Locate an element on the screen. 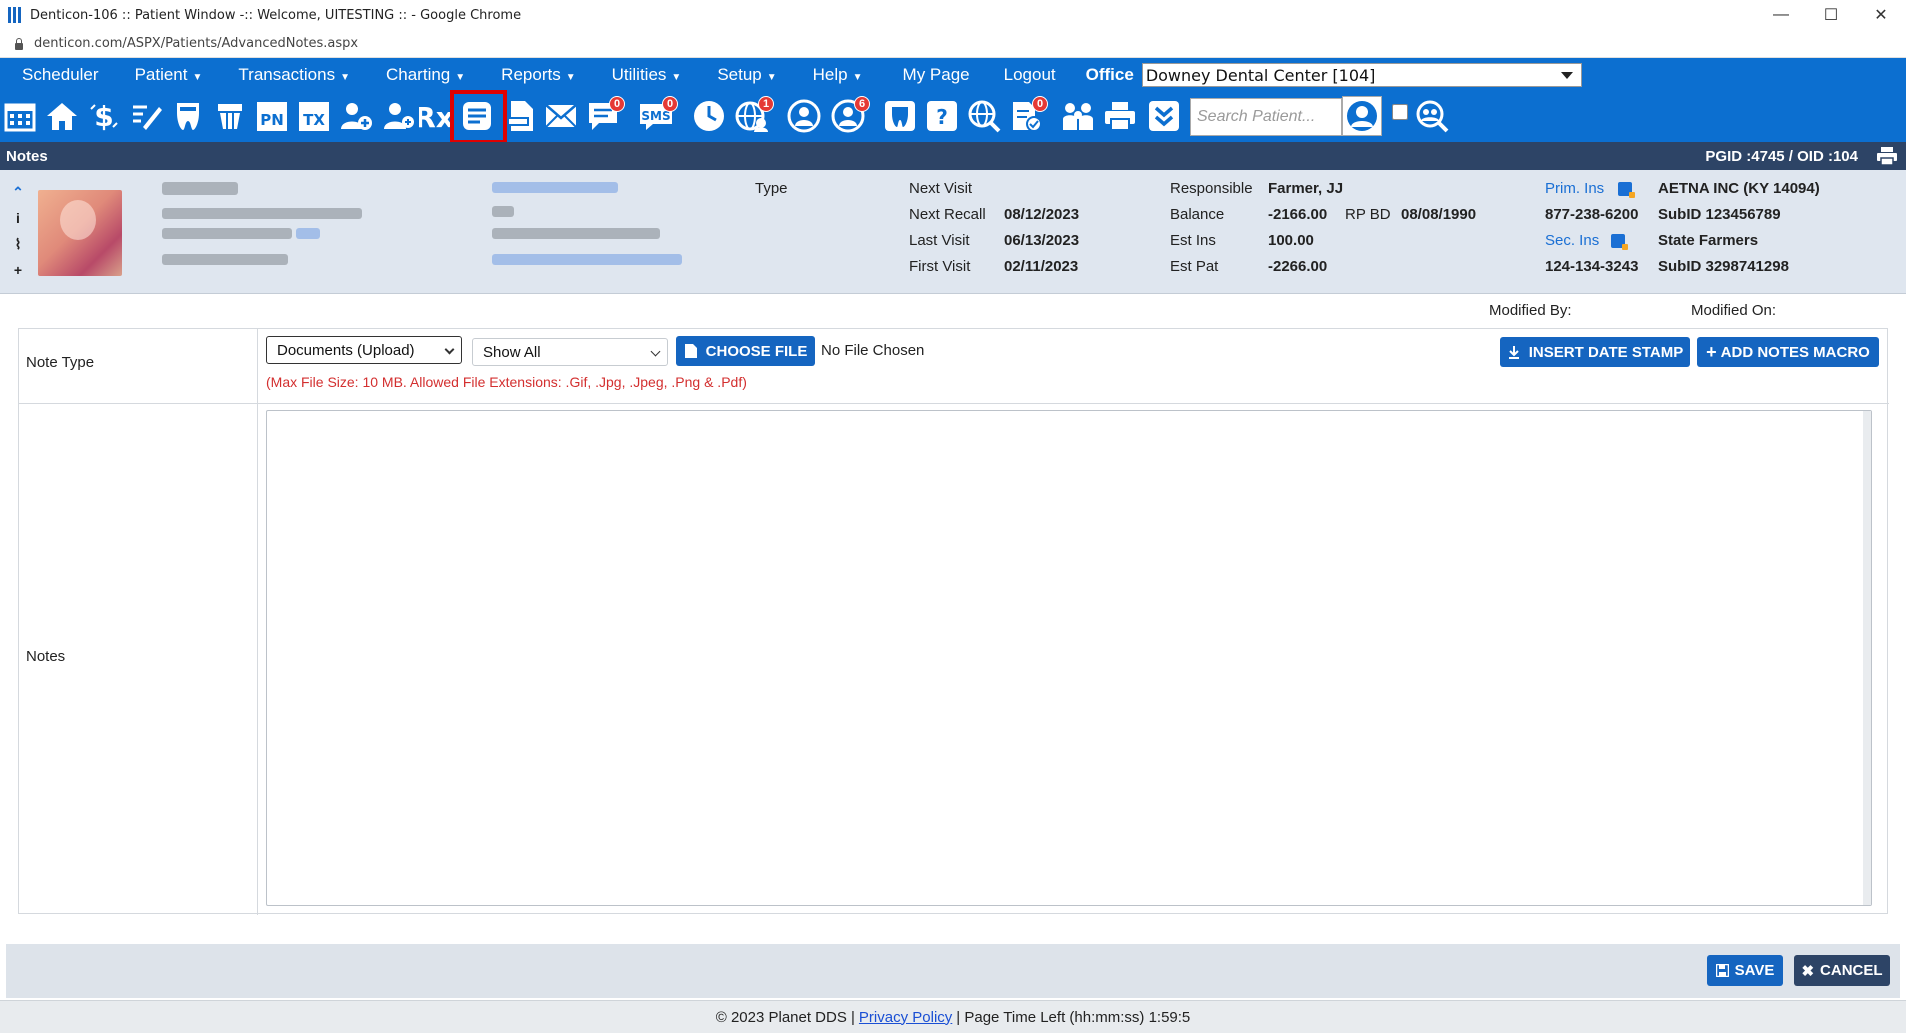 The width and height of the screenshot is (1906, 1033). info-icon: i is located at coordinates (18, 223).